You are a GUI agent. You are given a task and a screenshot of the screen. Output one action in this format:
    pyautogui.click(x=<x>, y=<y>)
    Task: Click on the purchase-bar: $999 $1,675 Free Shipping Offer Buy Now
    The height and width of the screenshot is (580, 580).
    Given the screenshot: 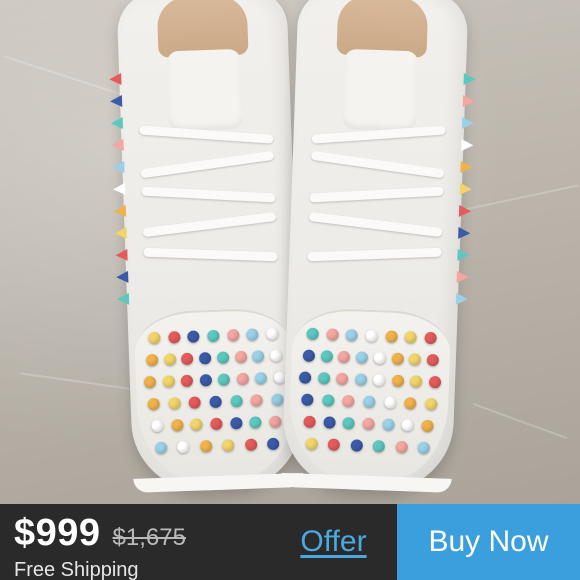 What is the action you would take?
    pyautogui.click(x=290, y=542)
    